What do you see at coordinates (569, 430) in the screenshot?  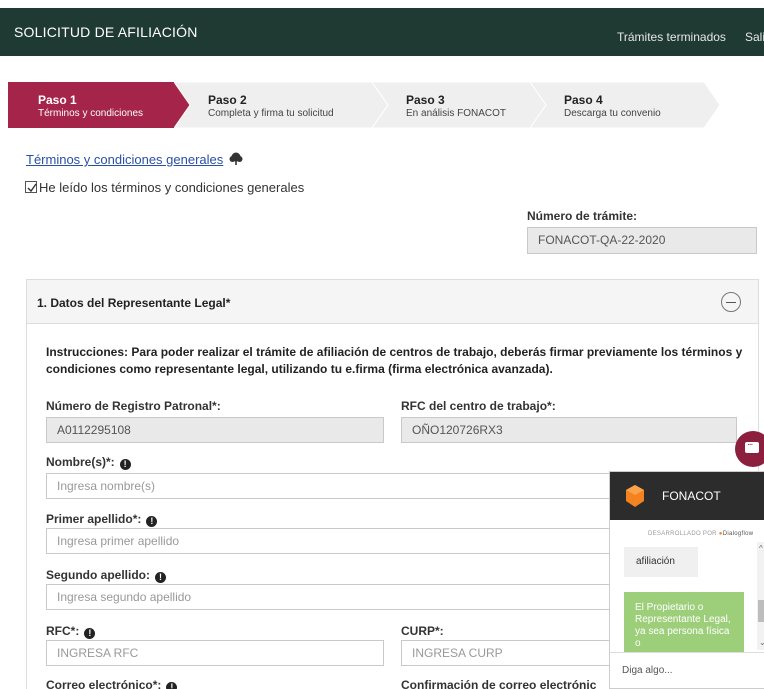 I see `rfc-centro-field: OÑO120726RX3` at bounding box center [569, 430].